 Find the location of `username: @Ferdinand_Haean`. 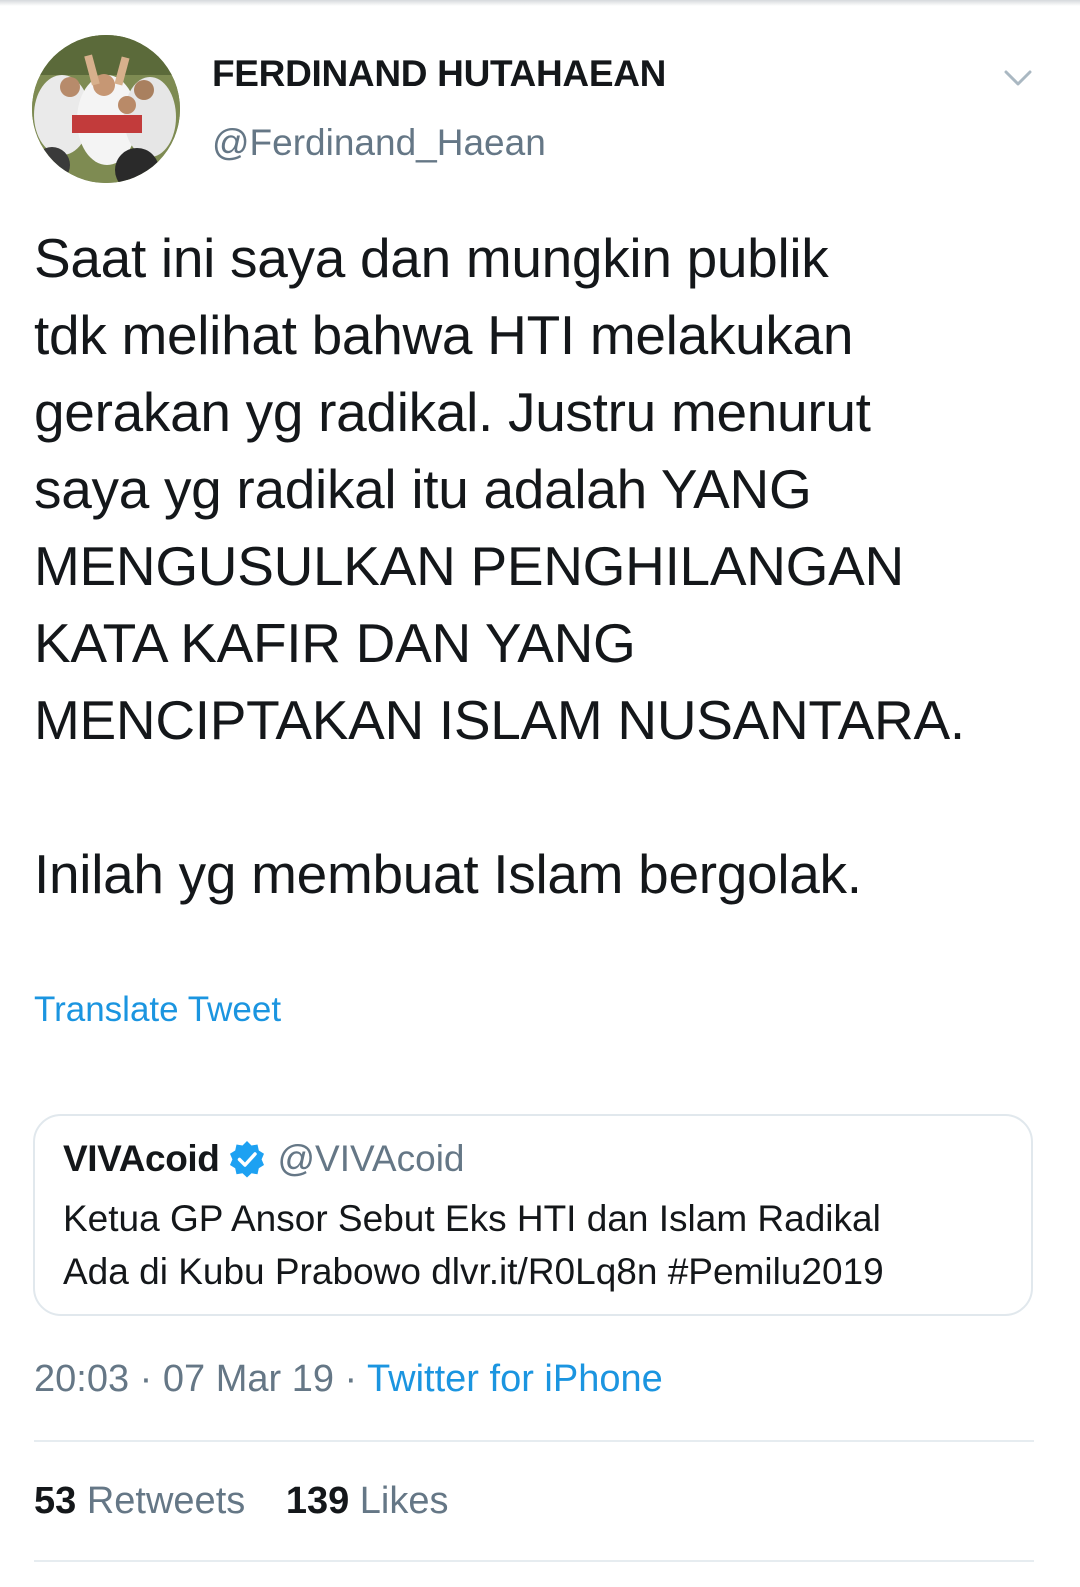

username: @Ferdinand_Haean is located at coordinates (379, 143).